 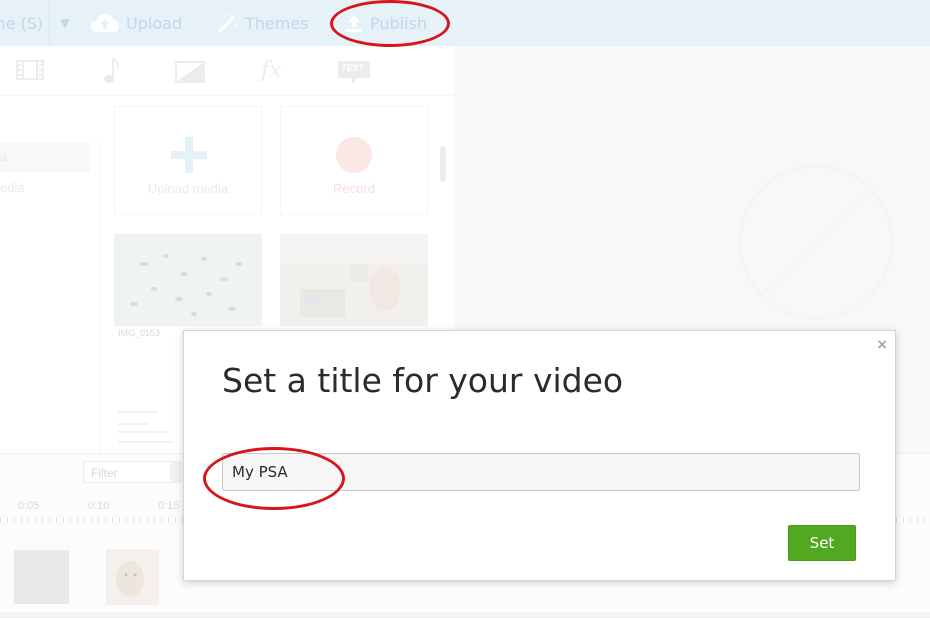 What do you see at coordinates (423, 380) in the screenshot?
I see `dialog-title: Set a title for your video` at bounding box center [423, 380].